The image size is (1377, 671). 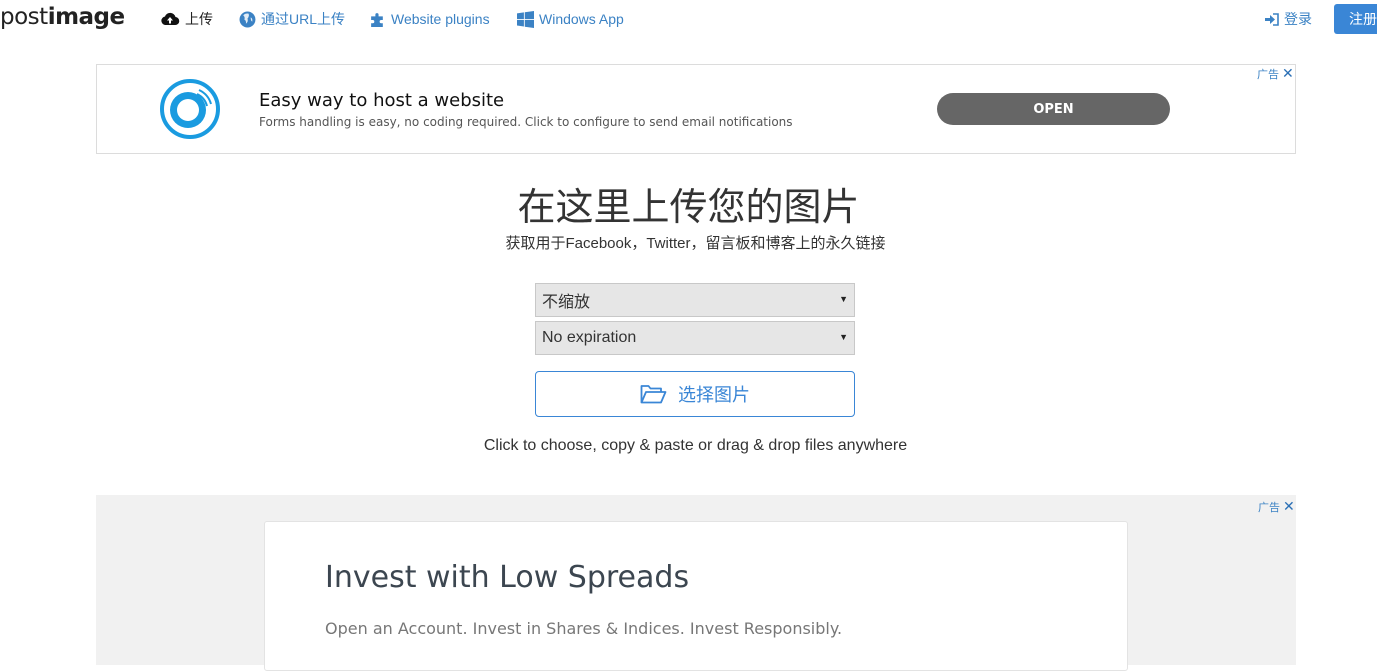 I want to click on nav-windows-app: Windows App, so click(x=570, y=19).